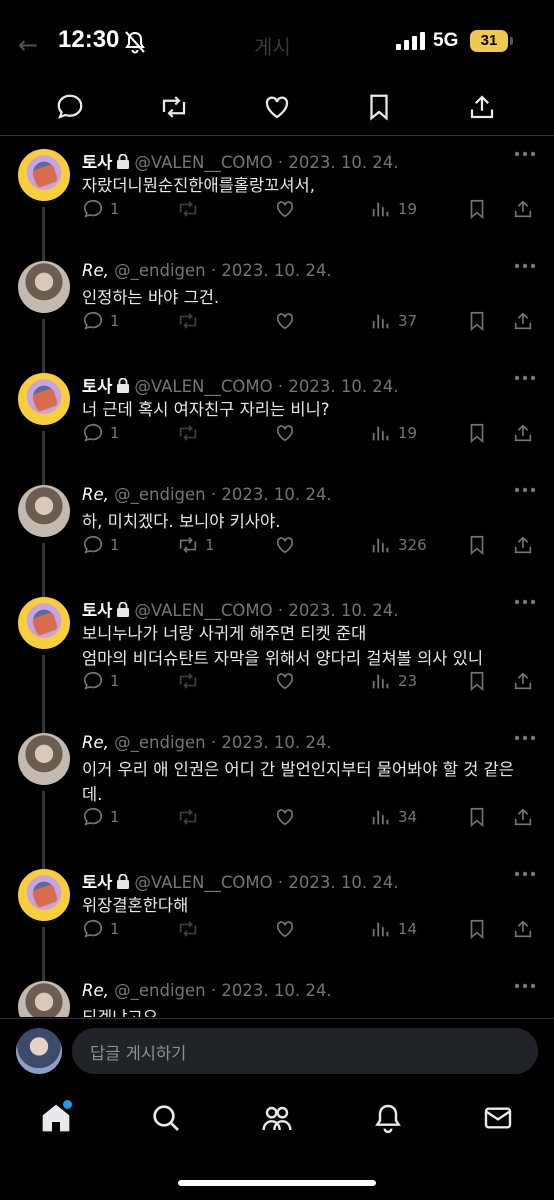  What do you see at coordinates (181, 521) in the screenshot?
I see `post-text: 하, 미치겠다. 보니야 키사야.` at bounding box center [181, 521].